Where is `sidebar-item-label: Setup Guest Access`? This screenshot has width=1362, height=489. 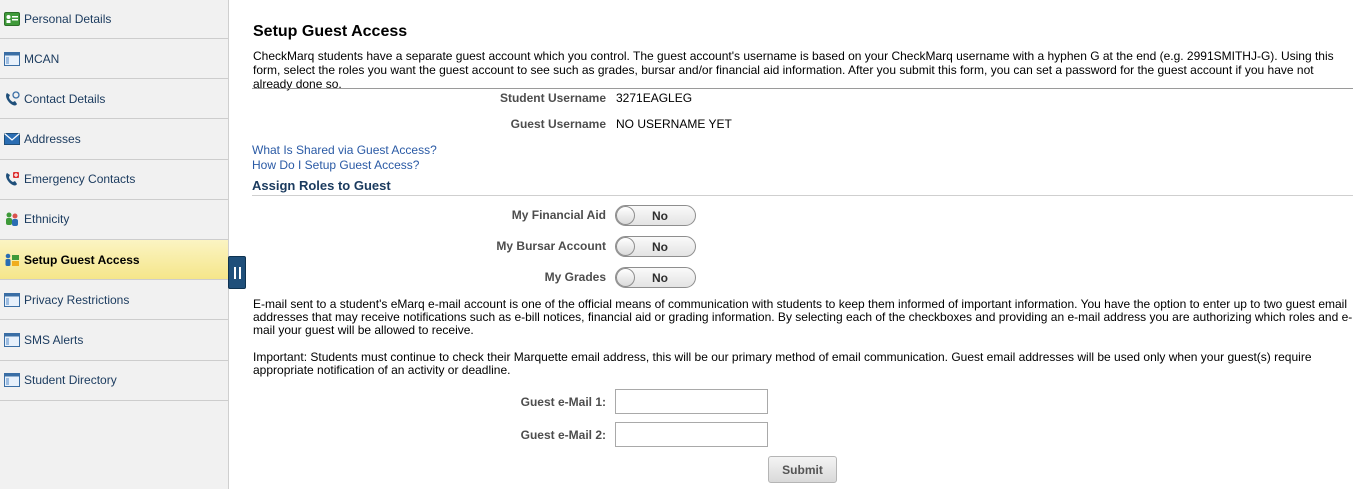 sidebar-item-label: Setup Guest Access is located at coordinates (82, 259).